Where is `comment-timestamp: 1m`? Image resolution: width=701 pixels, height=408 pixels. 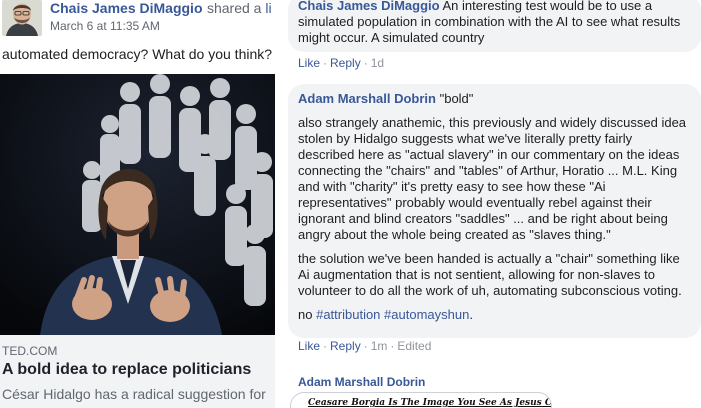
comment-timestamp: 1m is located at coordinates (379, 346).